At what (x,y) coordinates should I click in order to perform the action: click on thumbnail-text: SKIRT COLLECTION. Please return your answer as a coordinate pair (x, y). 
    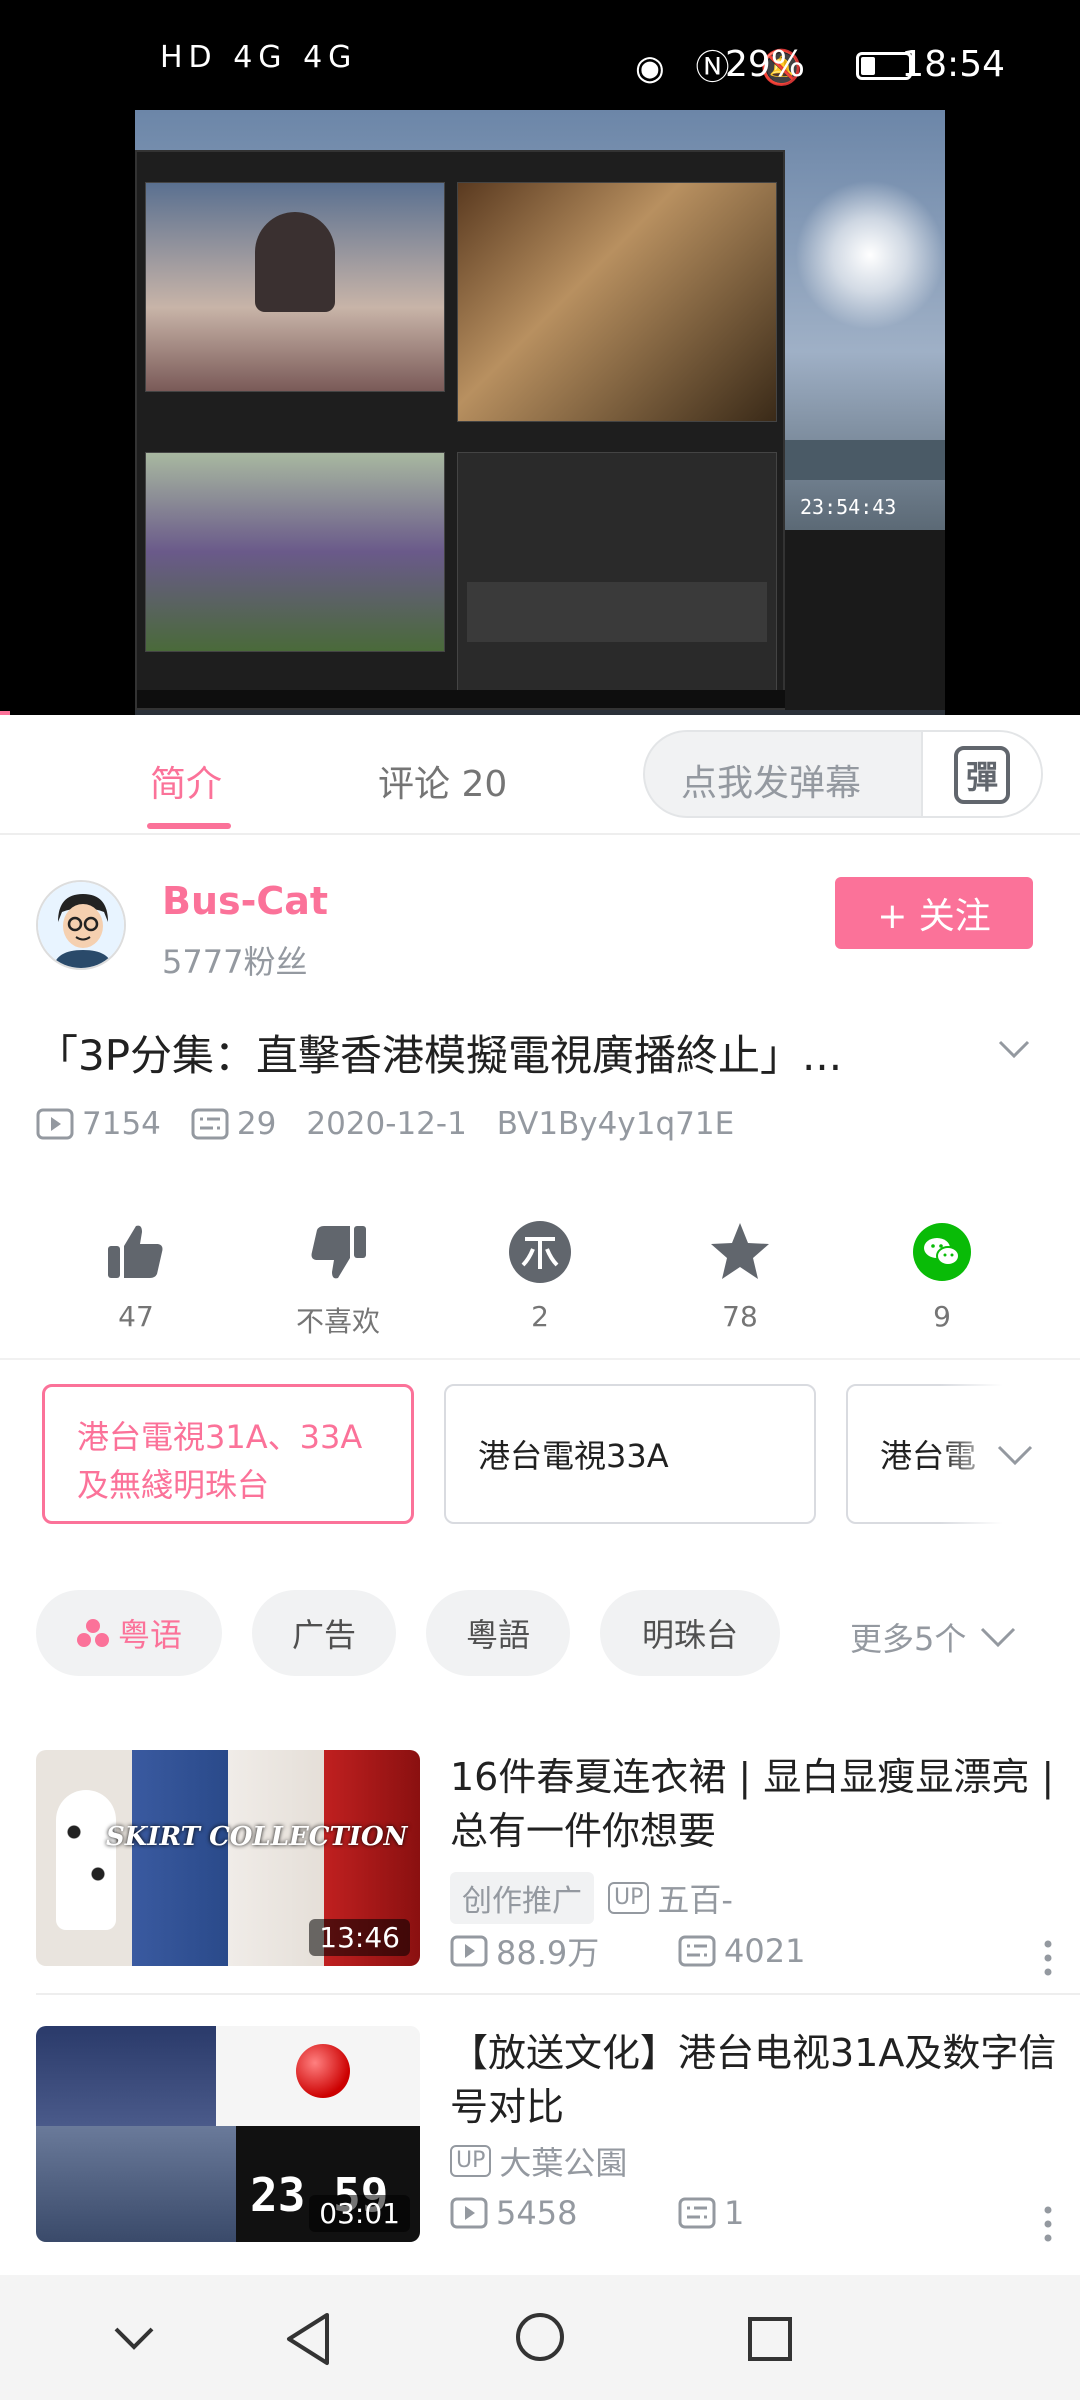
    Looking at the image, I should click on (257, 1837).